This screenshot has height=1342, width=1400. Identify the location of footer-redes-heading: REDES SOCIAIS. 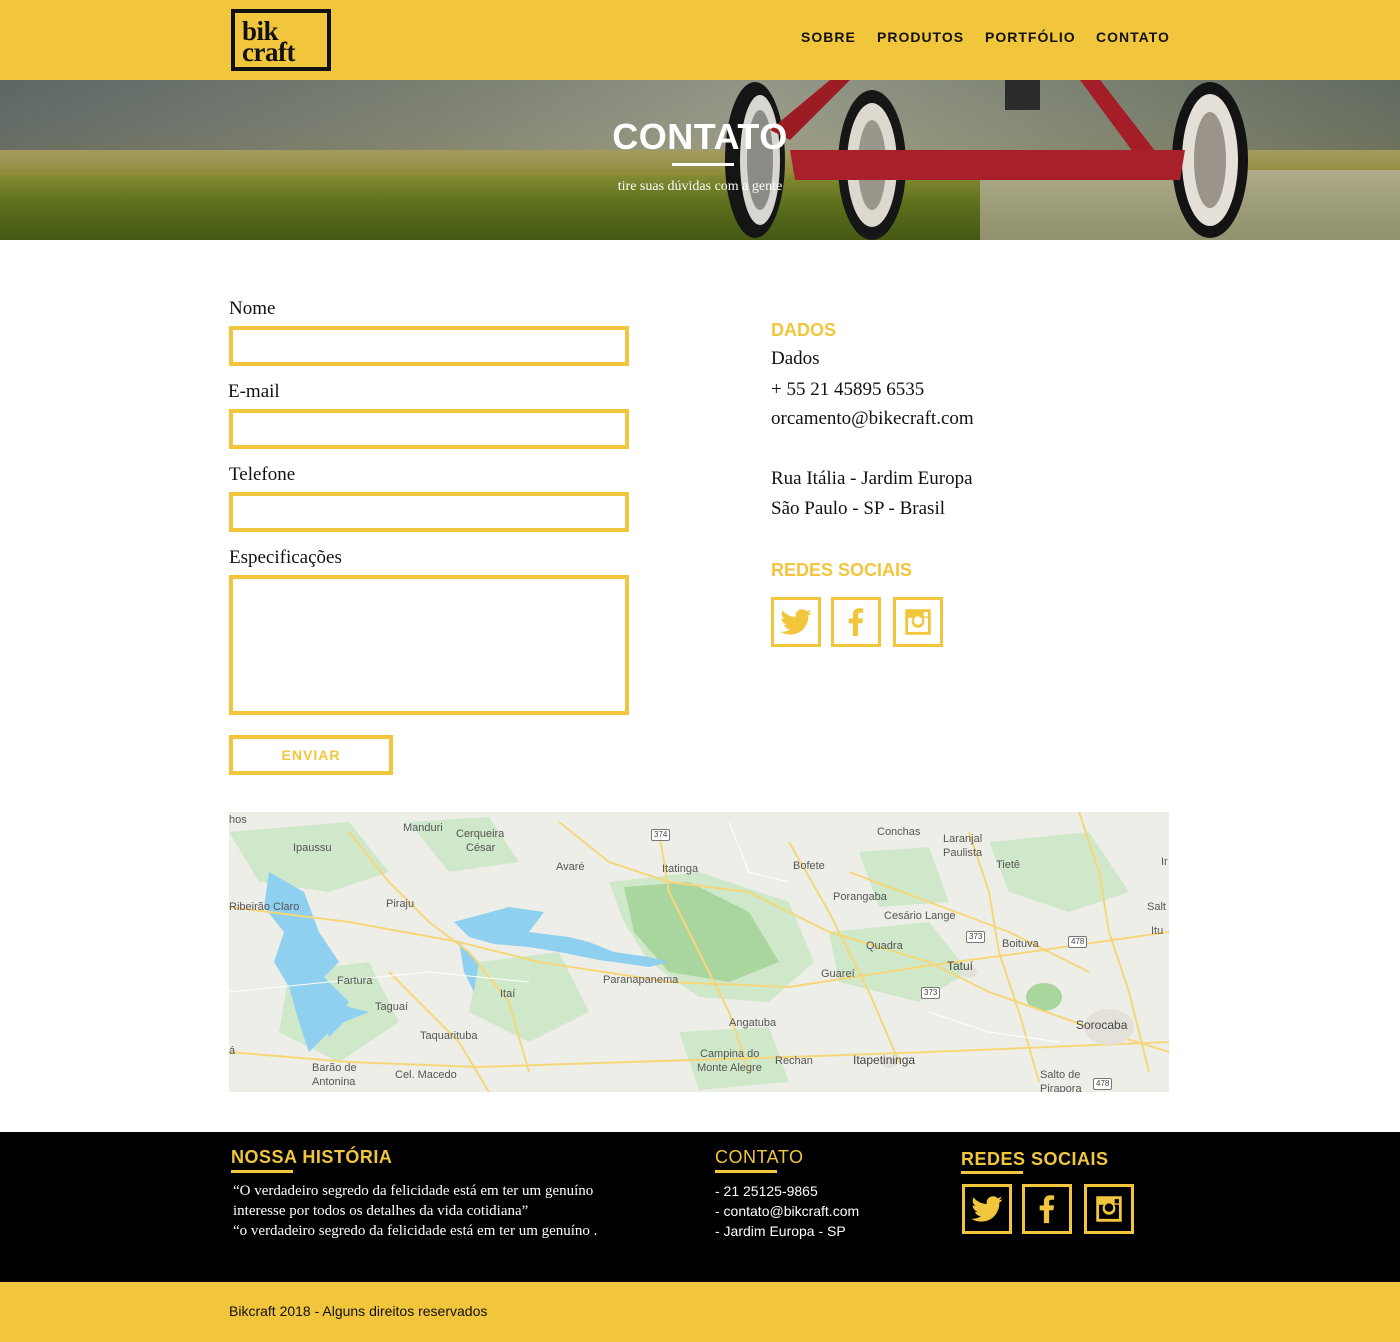
(1035, 1159).